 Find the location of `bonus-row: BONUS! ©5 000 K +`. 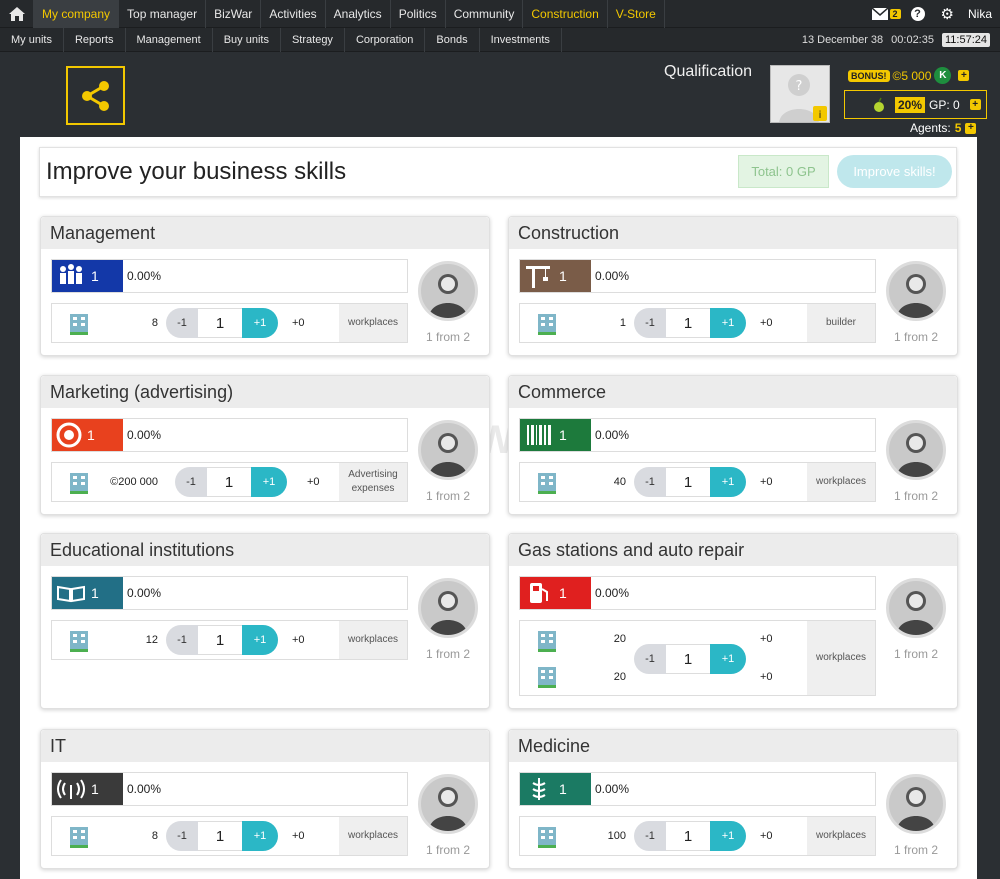

bonus-row: BONUS! ©5 000 K + is located at coordinates (909, 75).